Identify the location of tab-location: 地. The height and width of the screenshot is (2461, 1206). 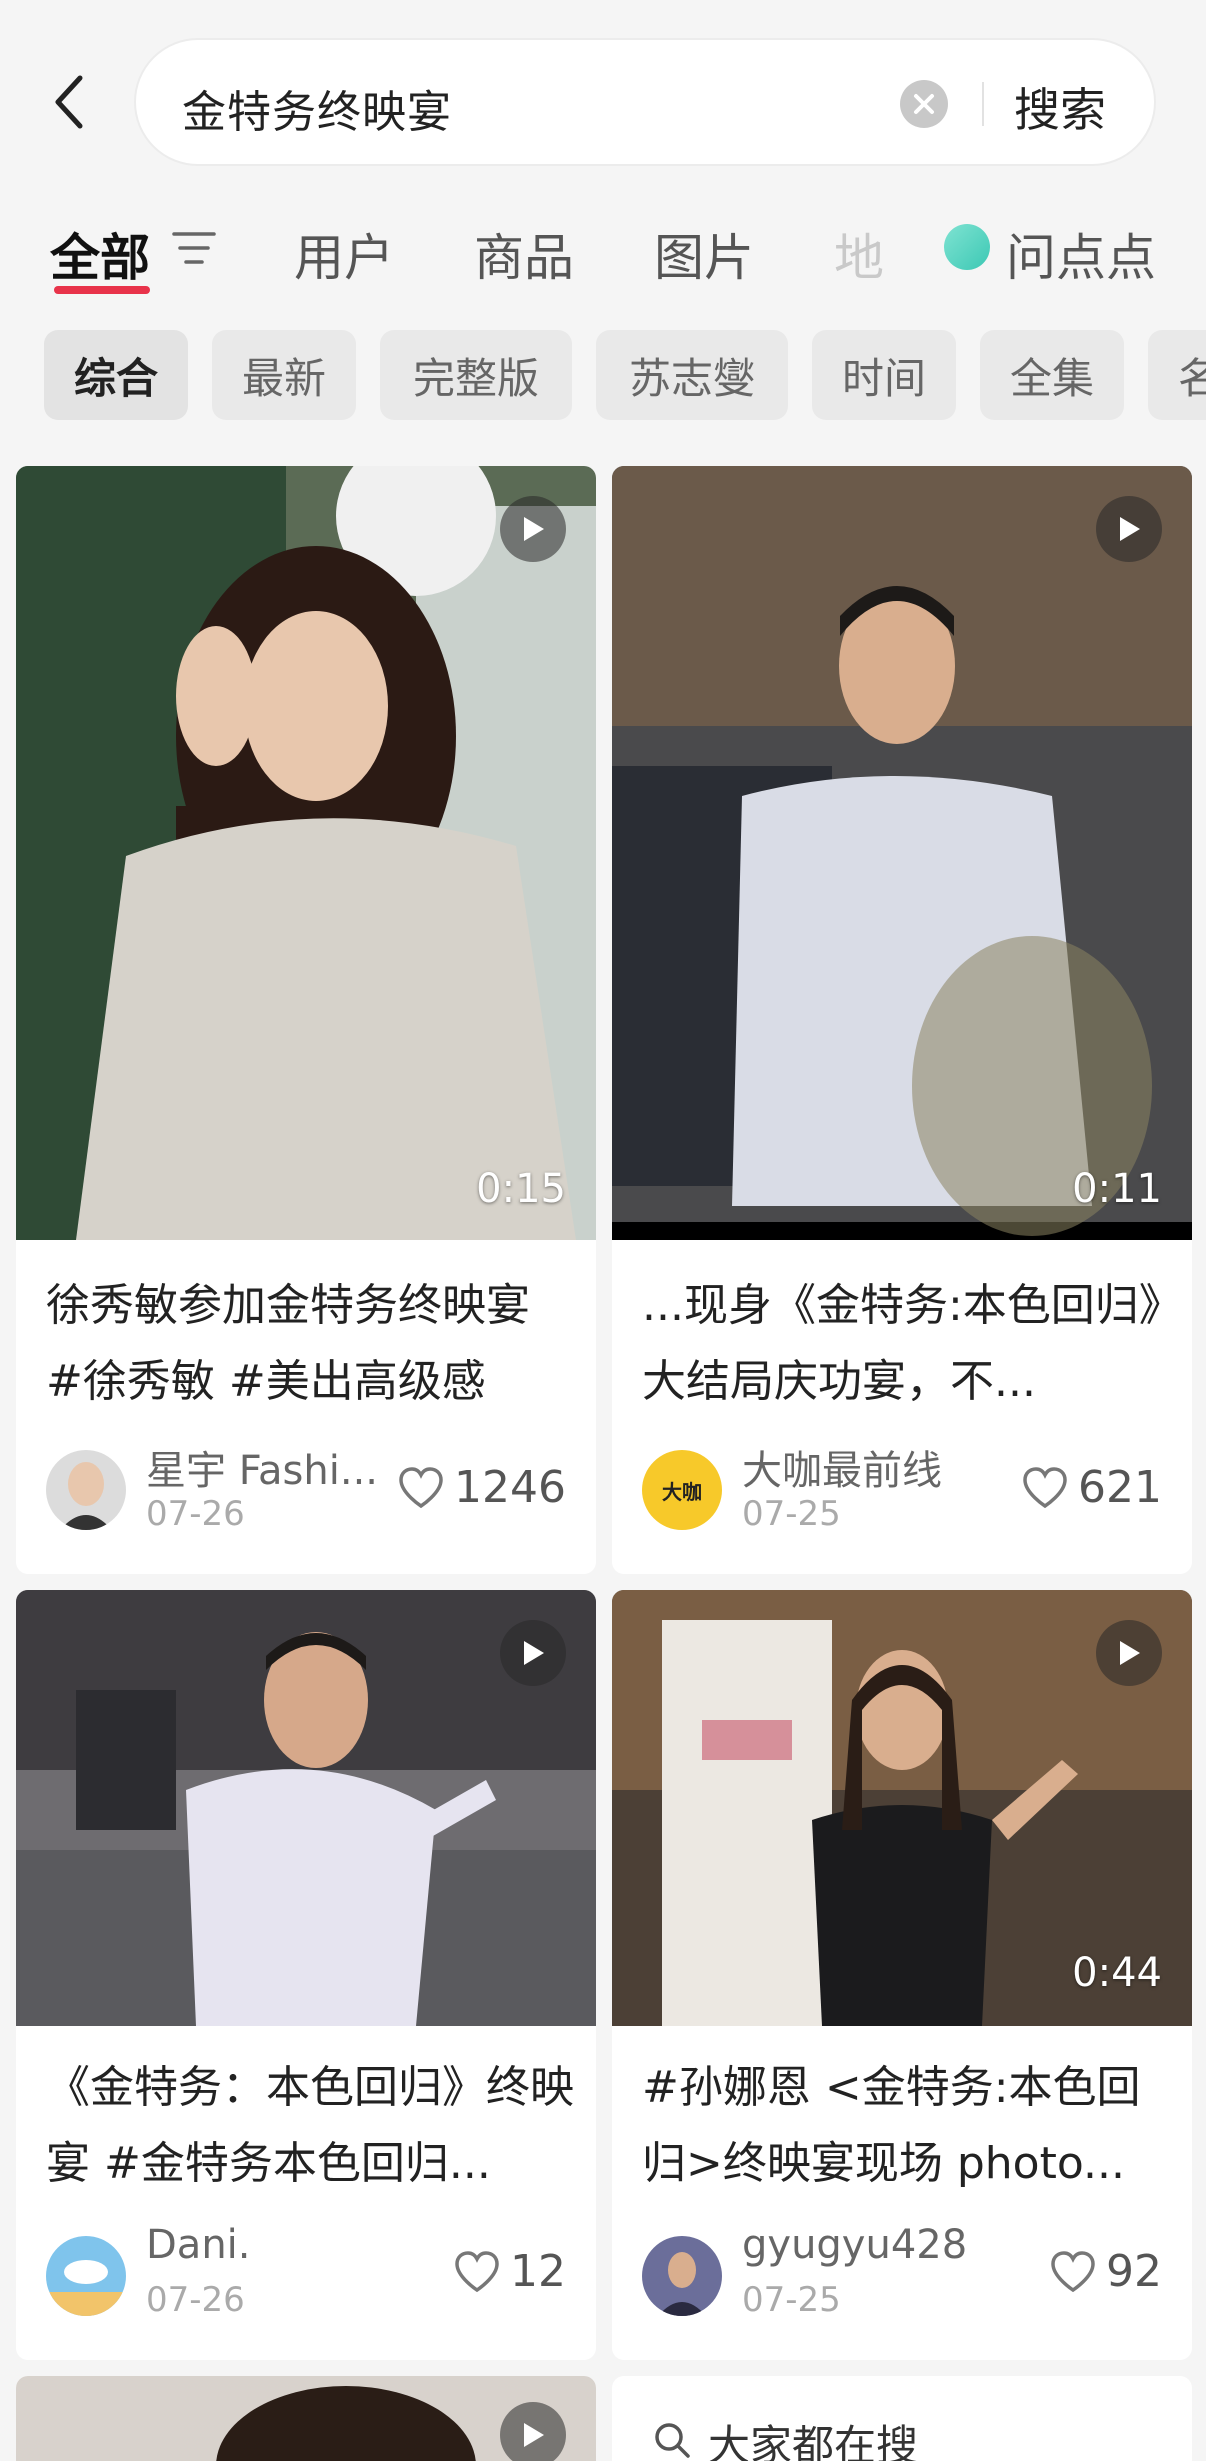
(859, 254).